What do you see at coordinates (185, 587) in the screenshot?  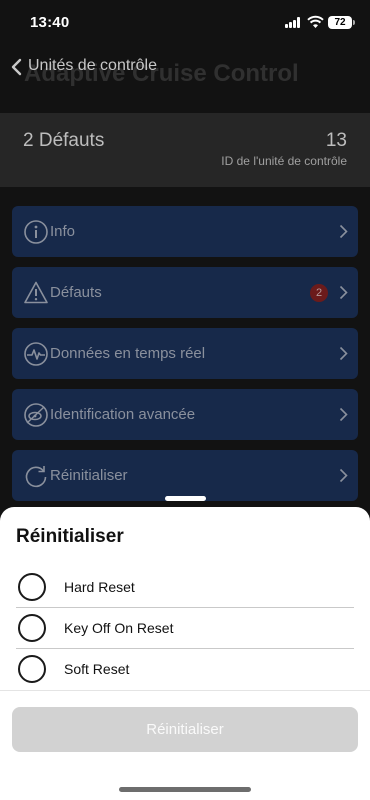 I see `reset-option-hard: Hard Reset` at bounding box center [185, 587].